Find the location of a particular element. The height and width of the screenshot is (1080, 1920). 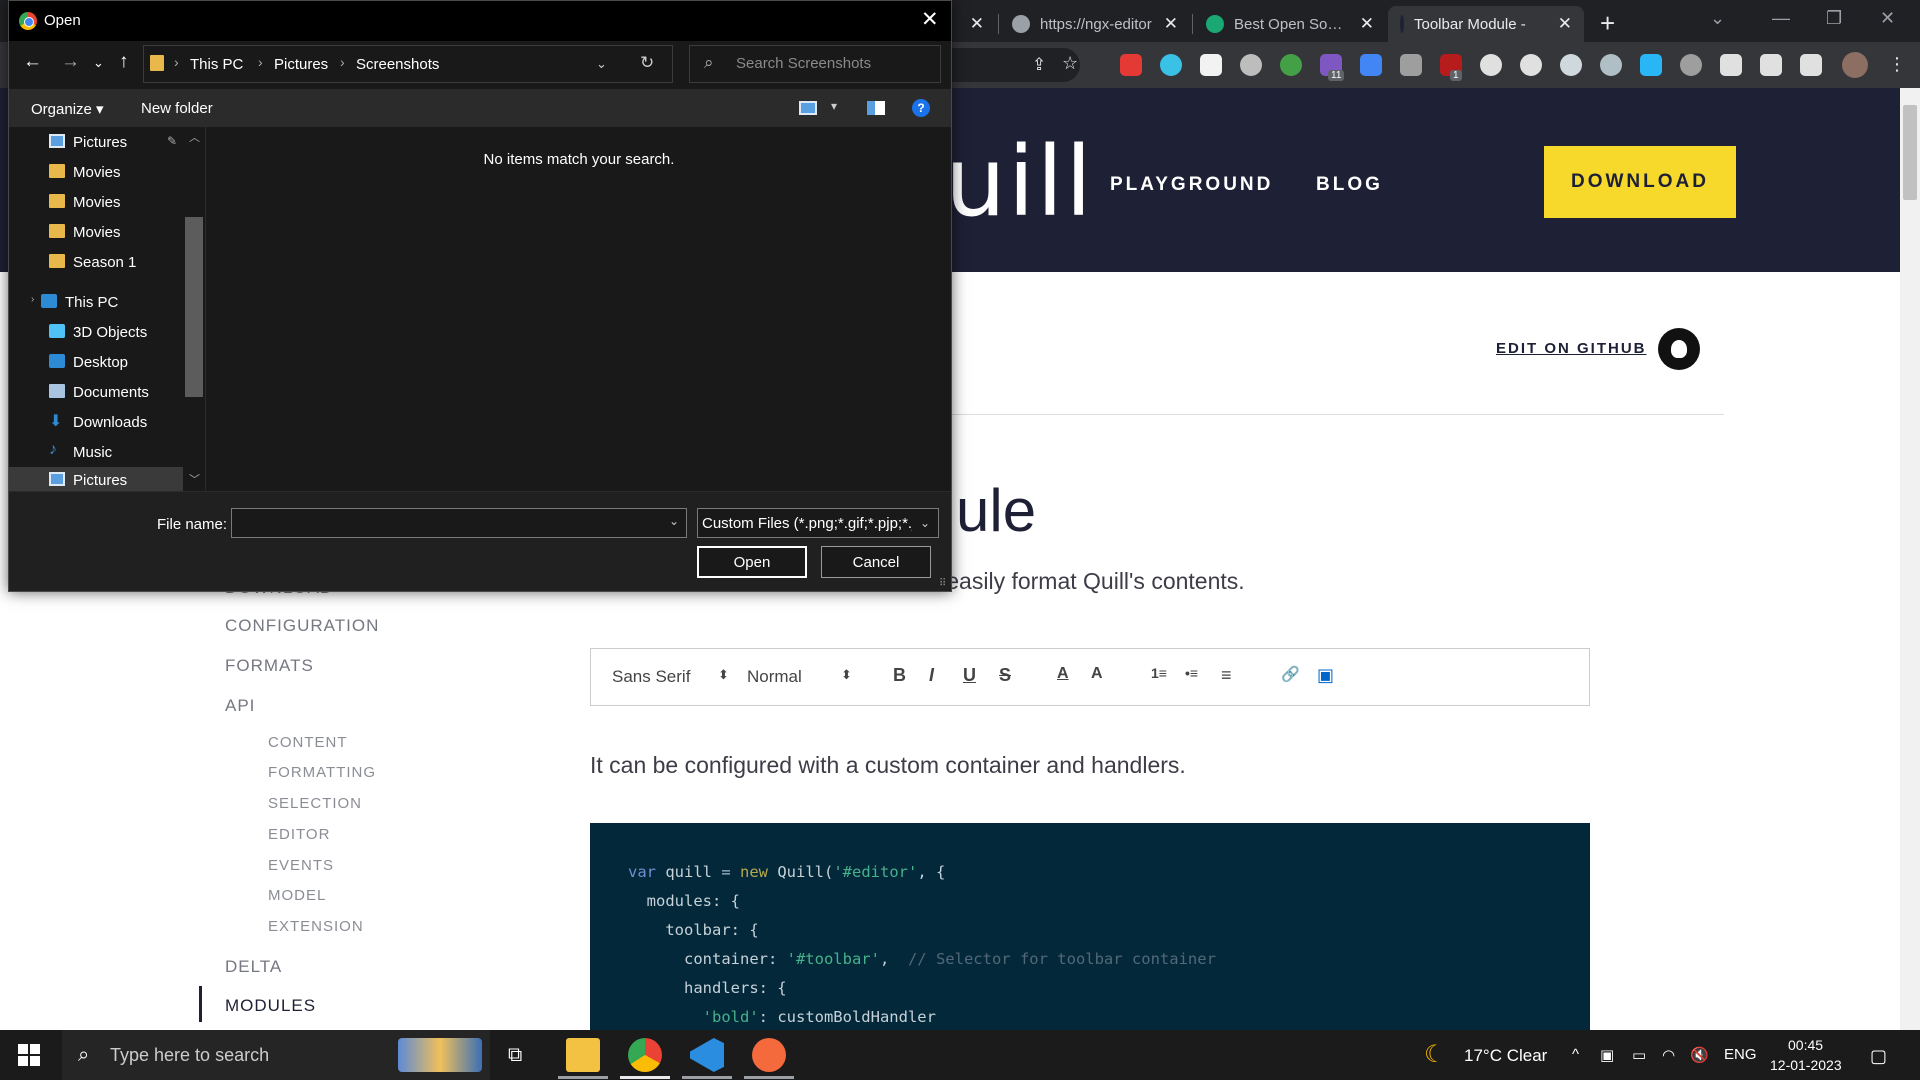

nav-item-music: ♪ Music is located at coordinates (96, 453).